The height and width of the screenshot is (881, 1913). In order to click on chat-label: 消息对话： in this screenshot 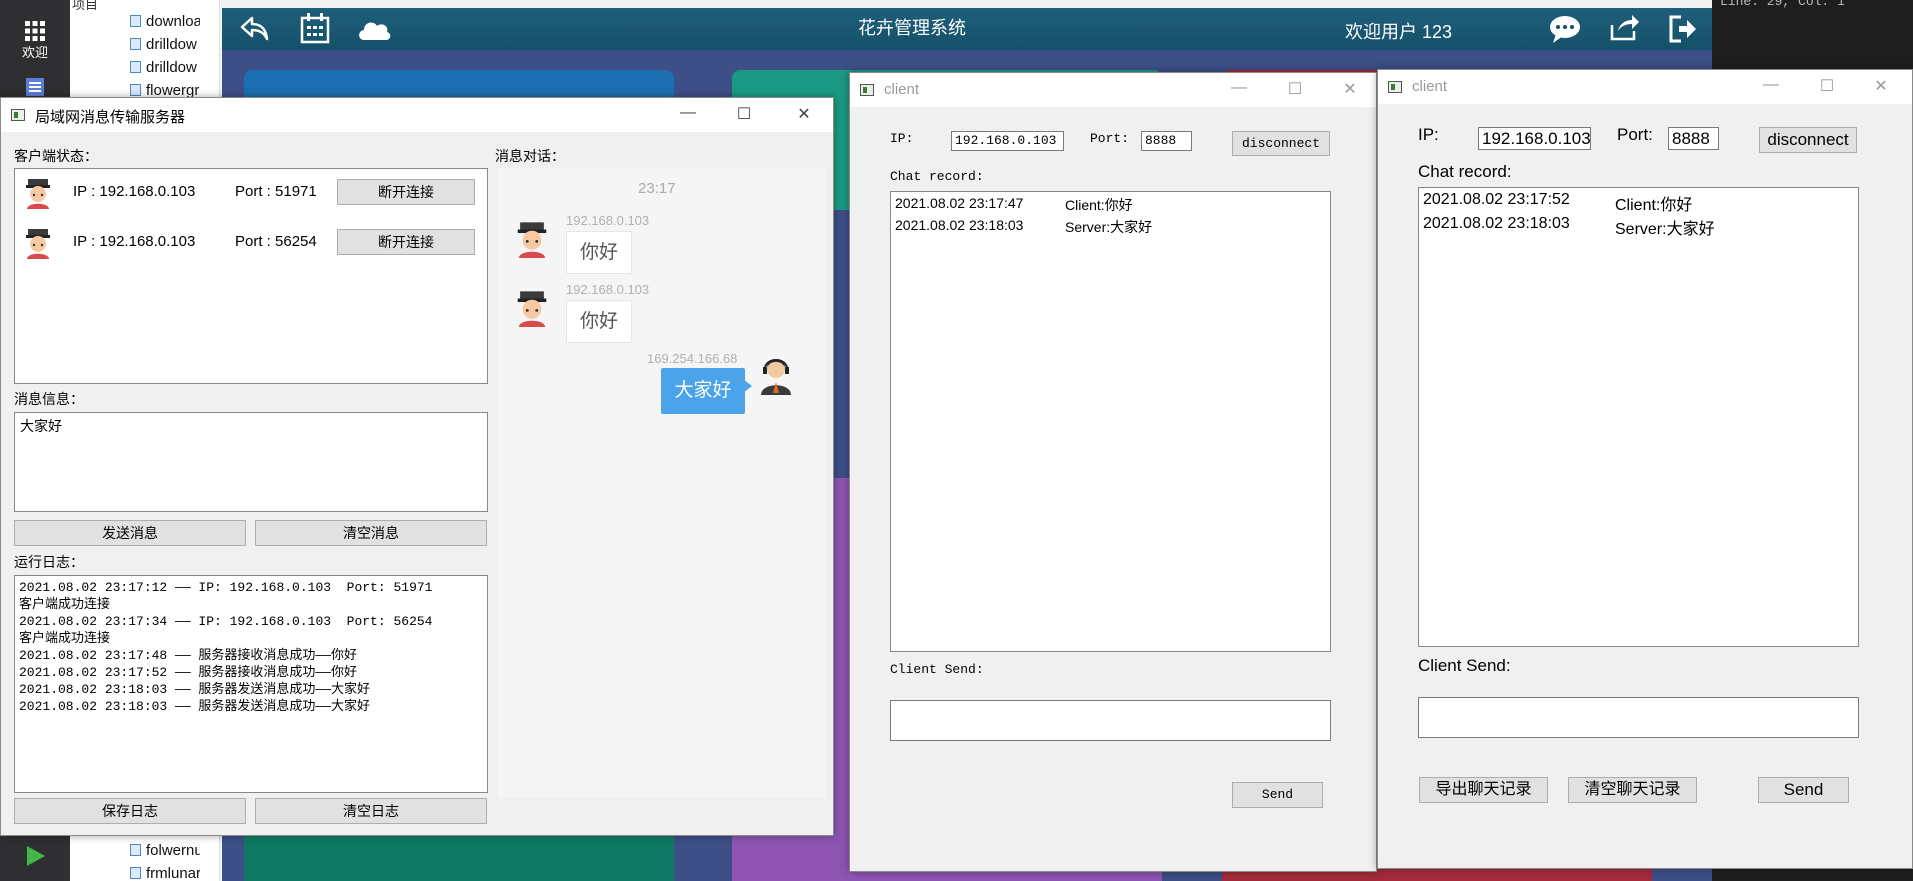, I will do `click(530, 156)`.